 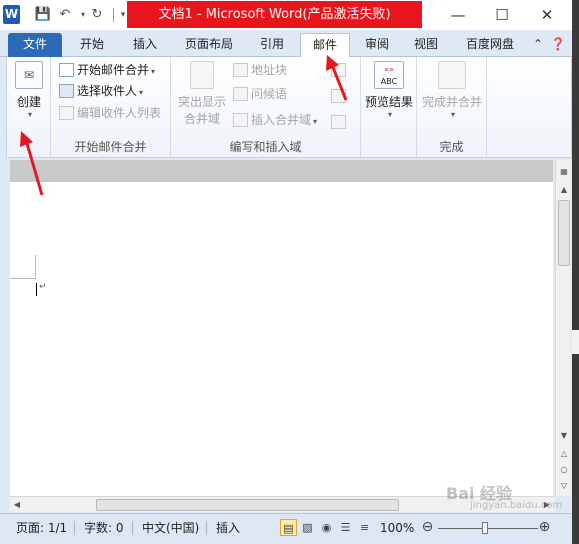 What do you see at coordinates (110, 113) in the screenshot?
I see `edit-recipient-list-button: 编辑收件人列表` at bounding box center [110, 113].